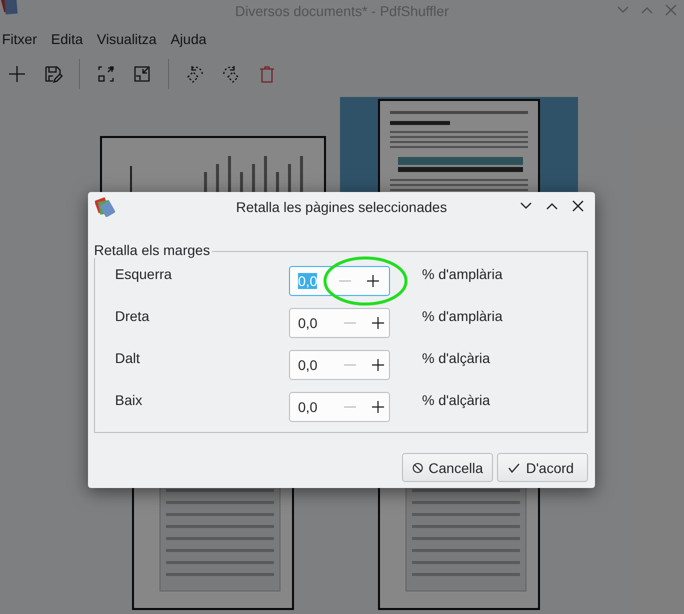 The image size is (684, 614). Describe the element at coordinates (129, 400) in the screenshot. I see `margin-label: Baix` at that location.